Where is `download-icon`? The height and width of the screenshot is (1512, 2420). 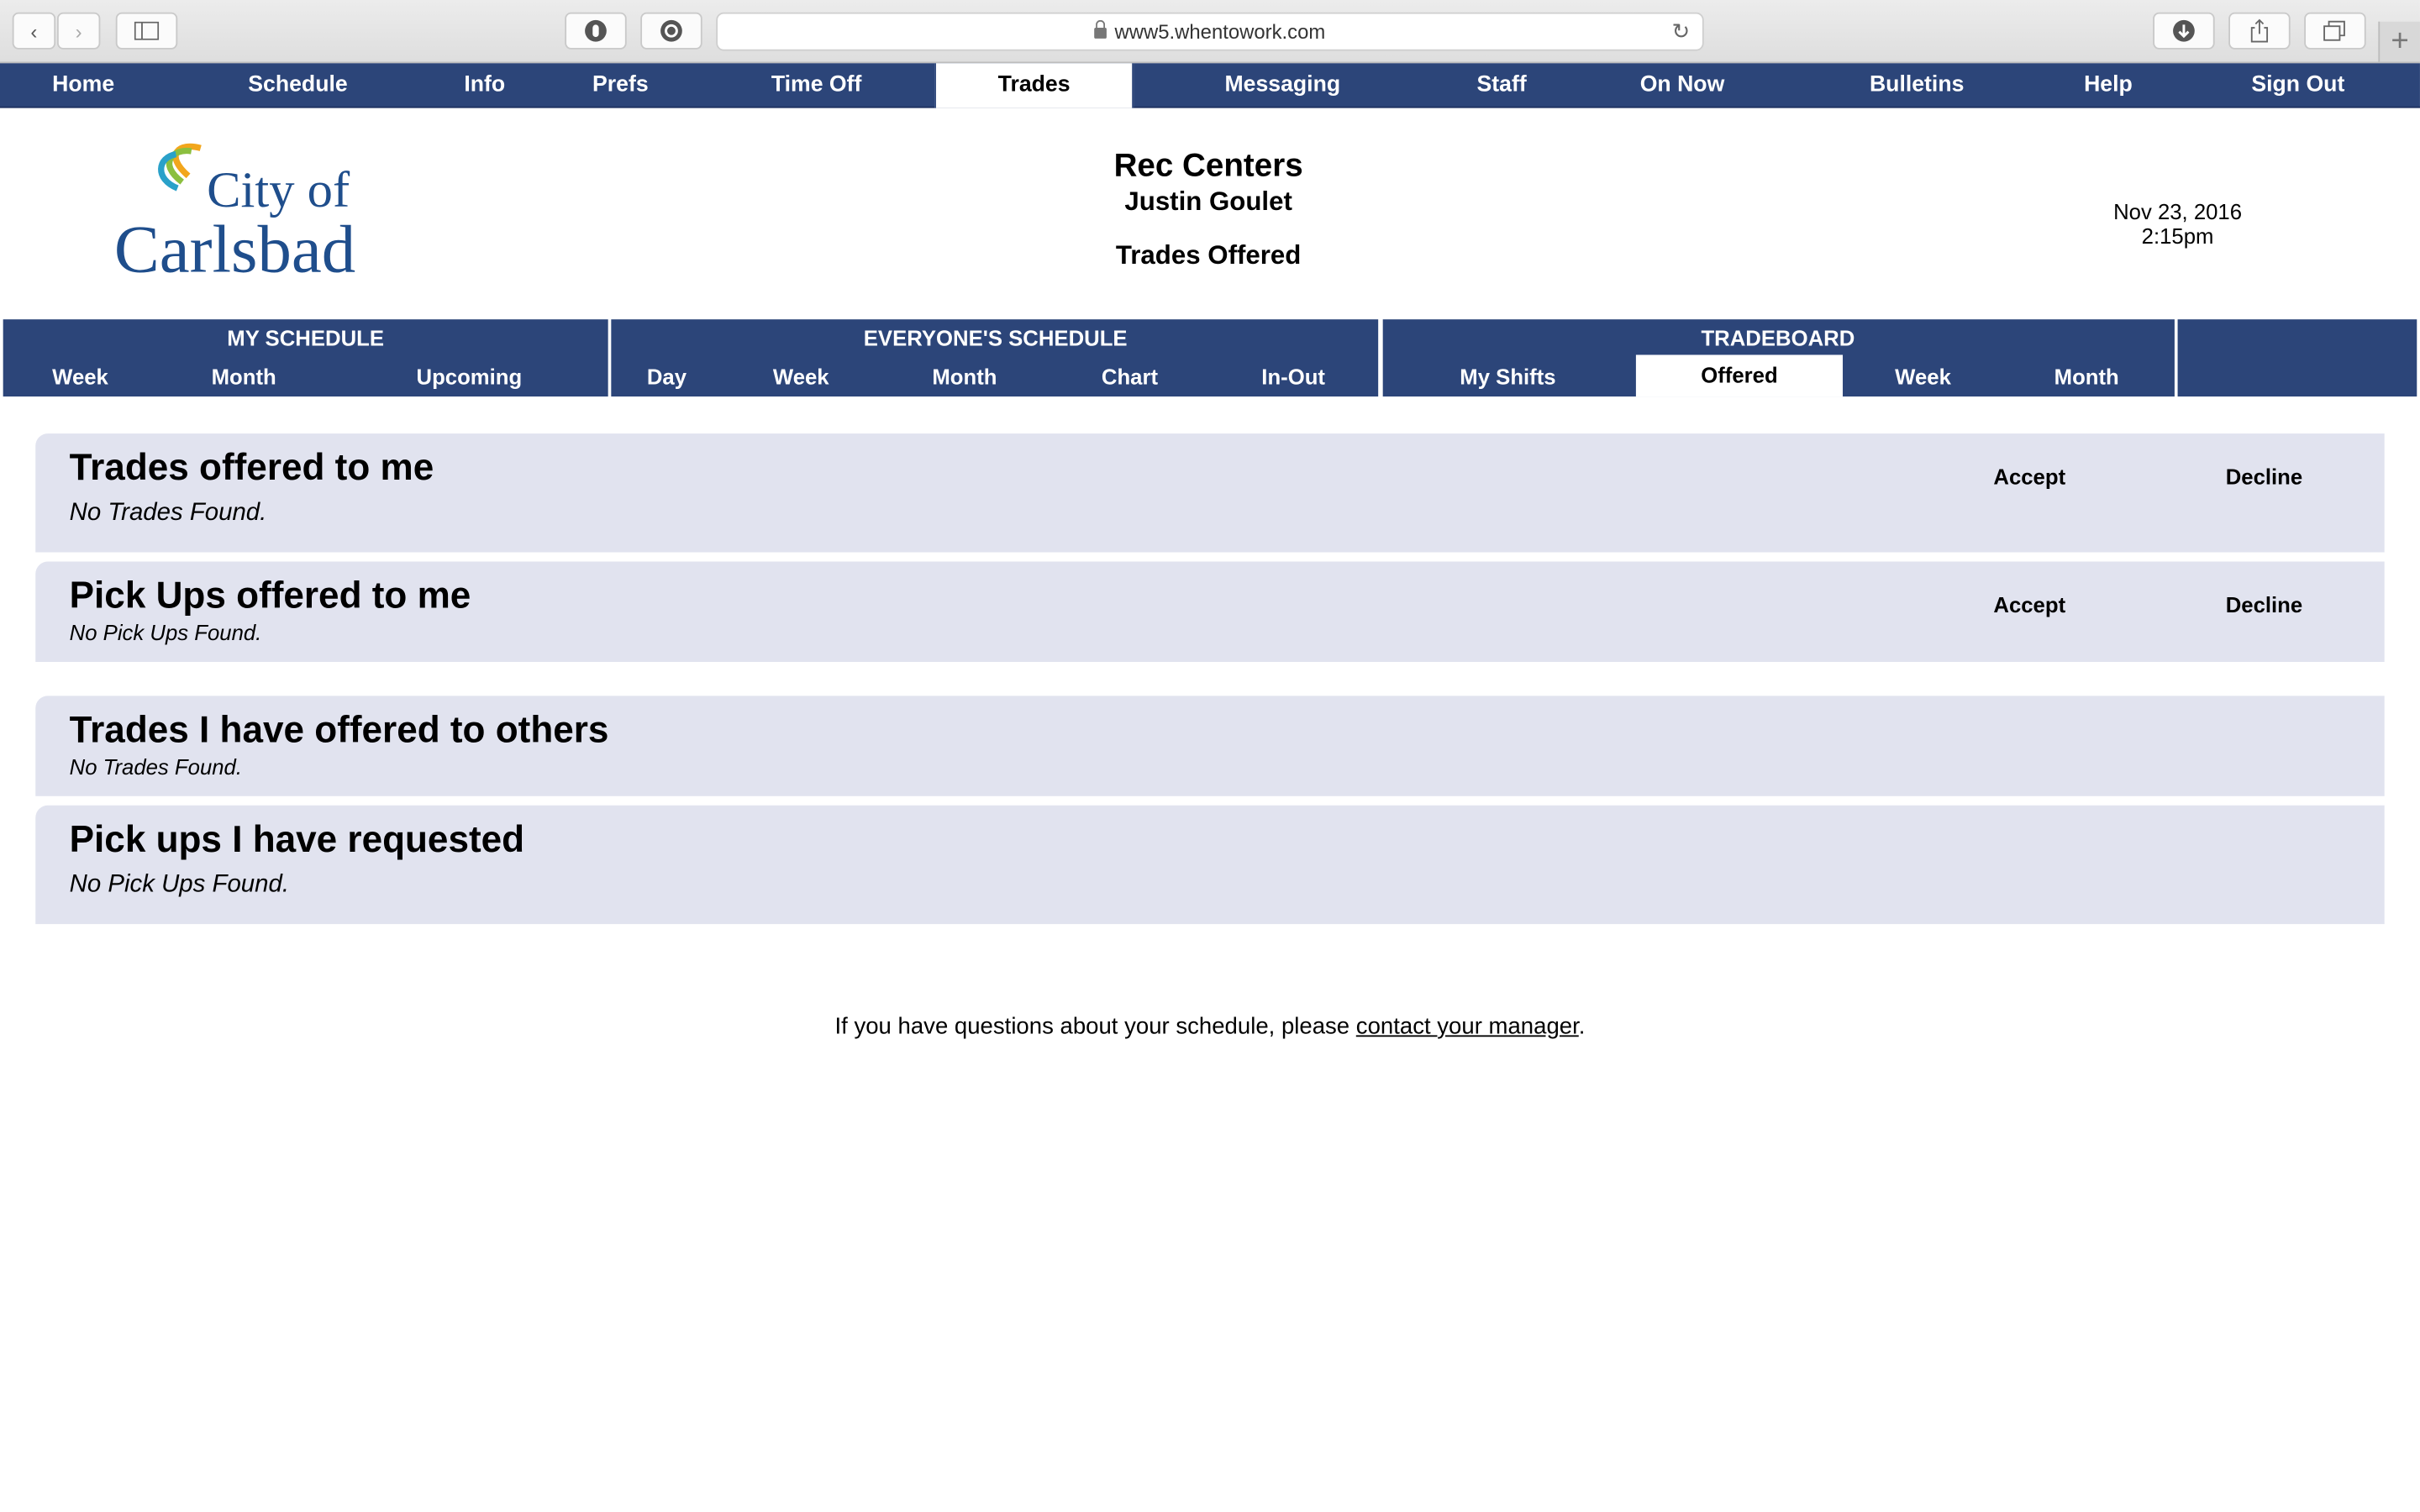
download-icon is located at coordinates (2184, 31).